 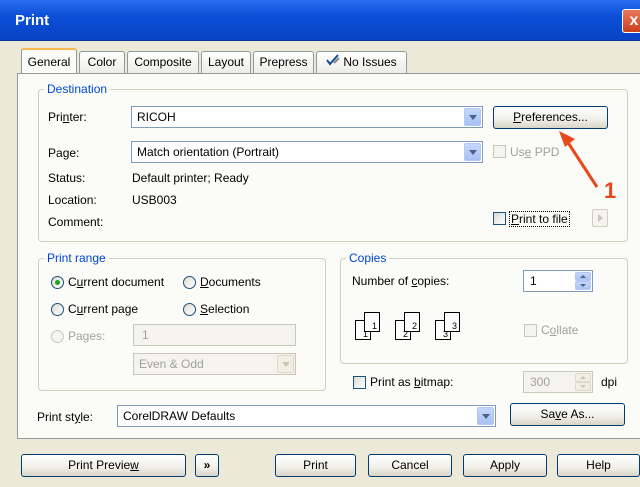 I want to click on current-page-label: Current page, so click(x=103, y=309).